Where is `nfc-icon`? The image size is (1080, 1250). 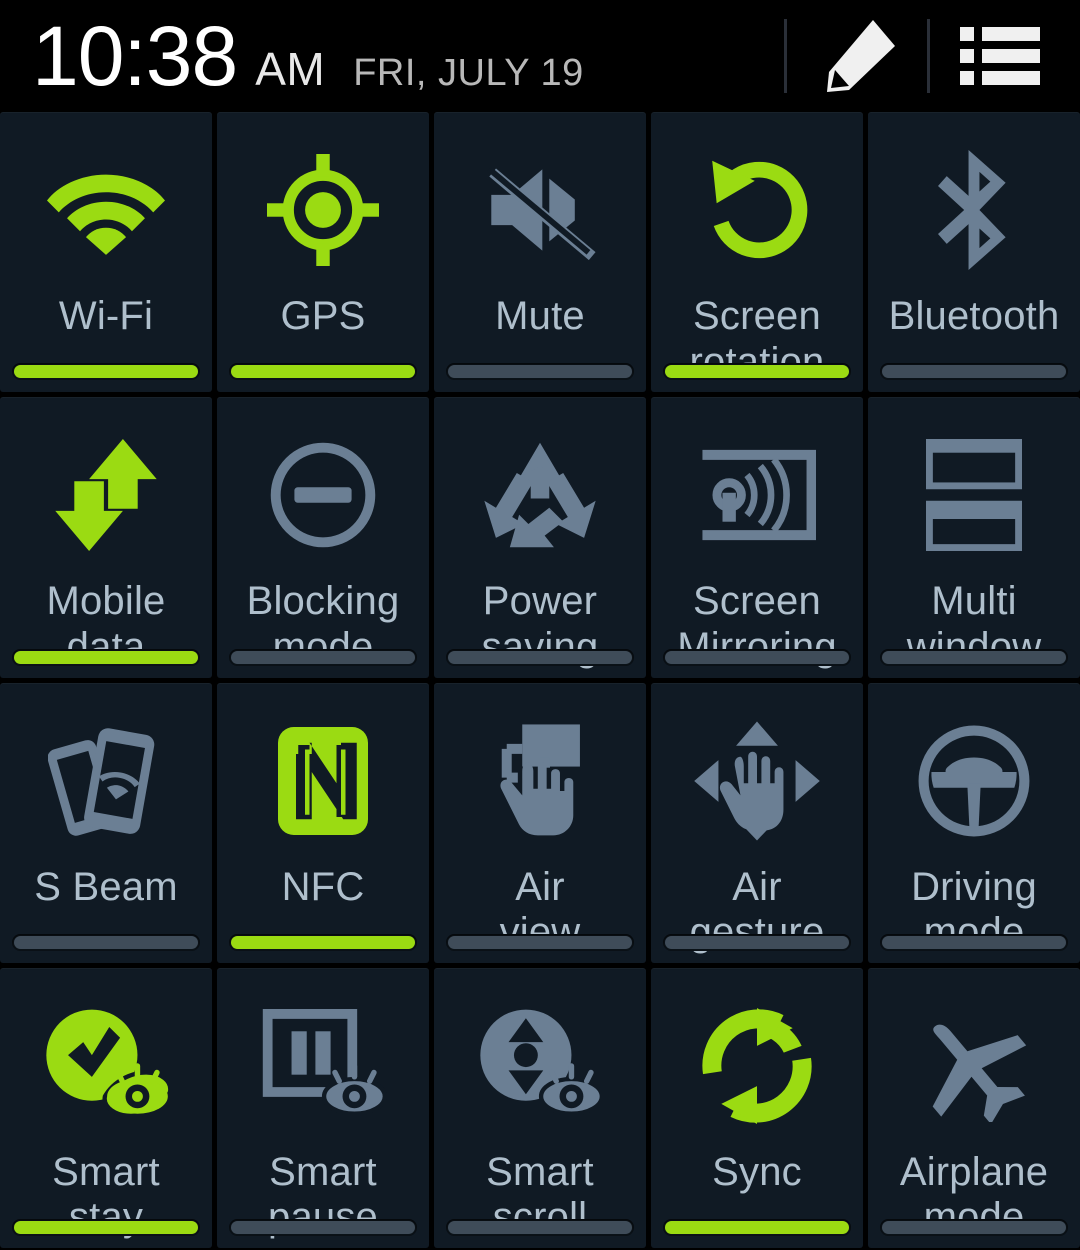 nfc-icon is located at coordinates (323, 781).